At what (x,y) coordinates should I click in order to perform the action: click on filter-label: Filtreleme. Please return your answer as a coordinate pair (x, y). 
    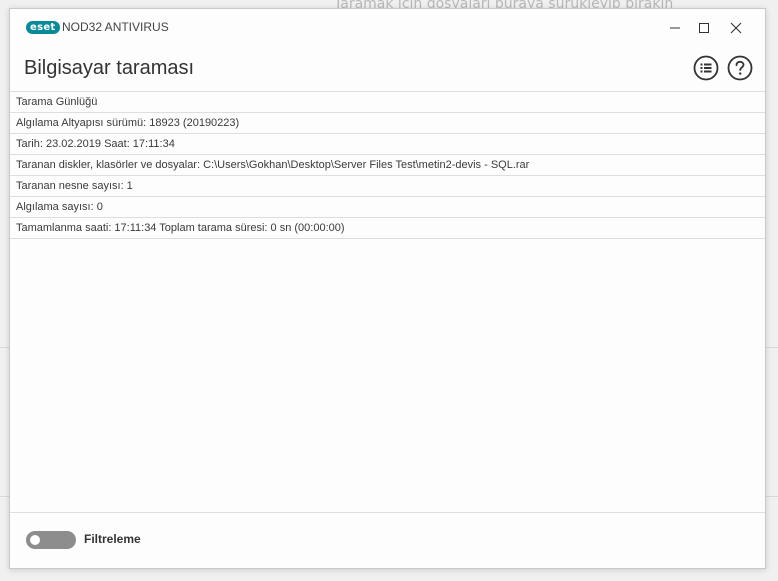
    Looking at the image, I should click on (112, 539).